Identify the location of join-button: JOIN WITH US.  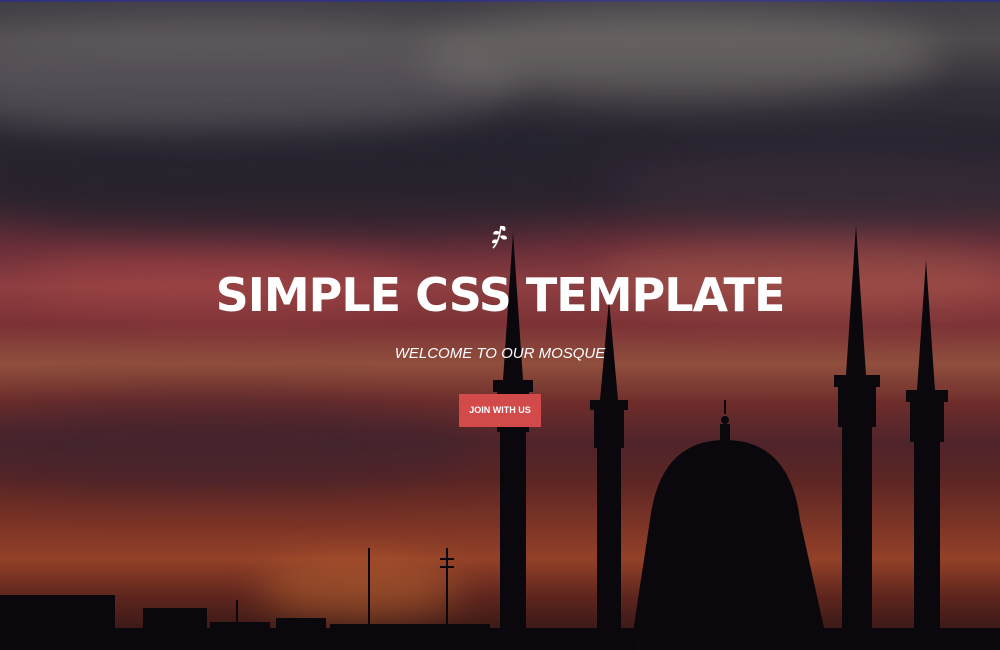
(500, 410).